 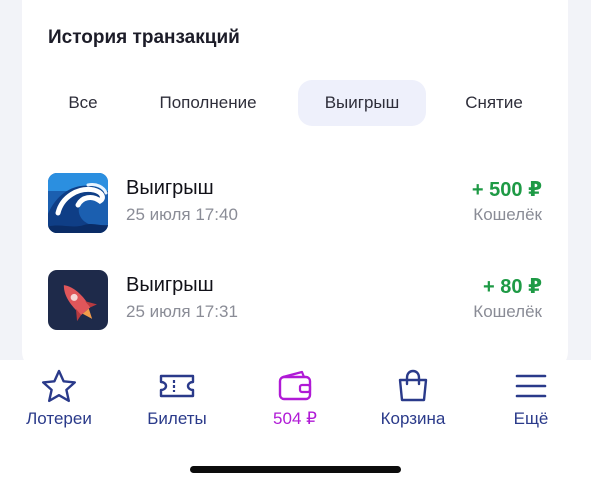 What do you see at coordinates (506, 190) in the screenshot?
I see `transaction-amount: + 500 ₽` at bounding box center [506, 190].